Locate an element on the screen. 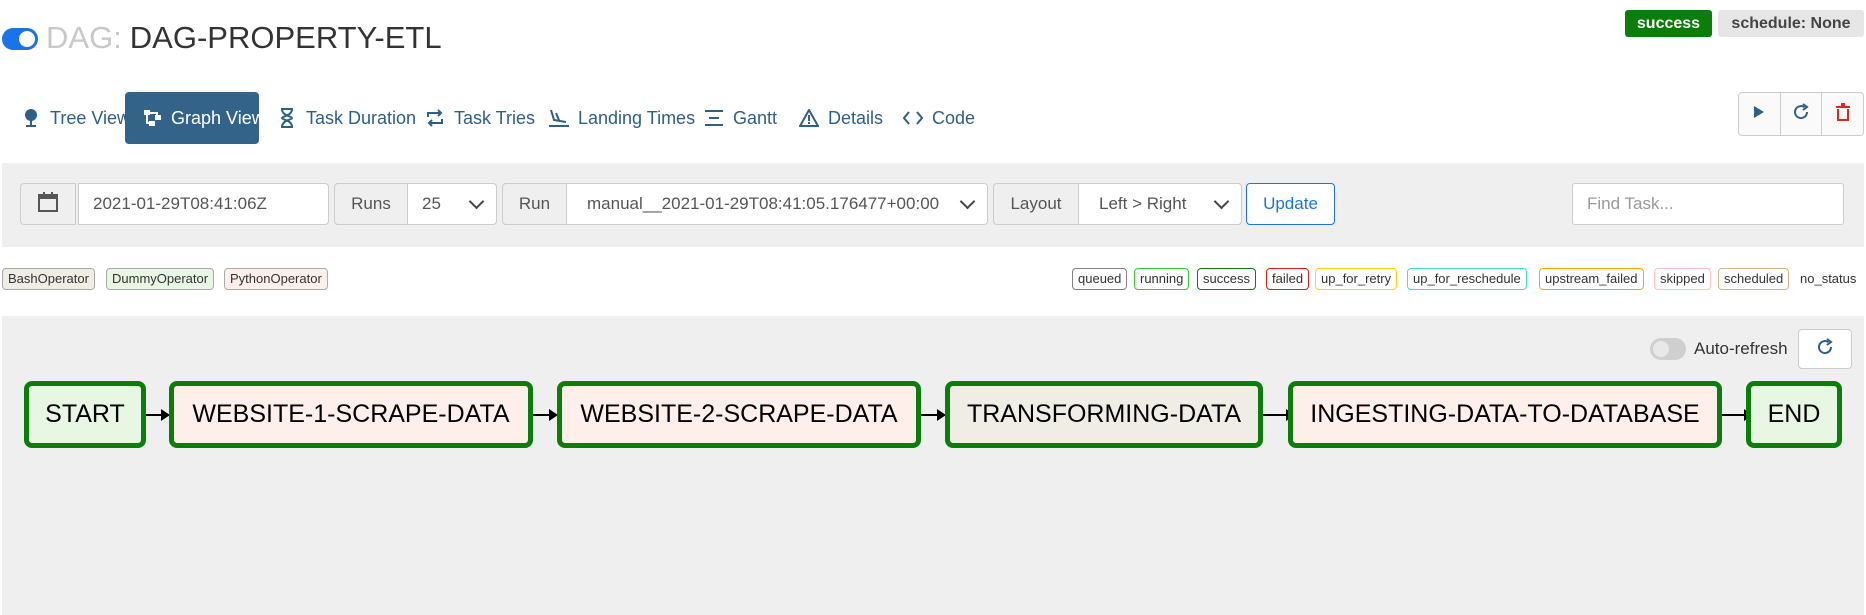  tab-label: Landing Times is located at coordinates (637, 117).